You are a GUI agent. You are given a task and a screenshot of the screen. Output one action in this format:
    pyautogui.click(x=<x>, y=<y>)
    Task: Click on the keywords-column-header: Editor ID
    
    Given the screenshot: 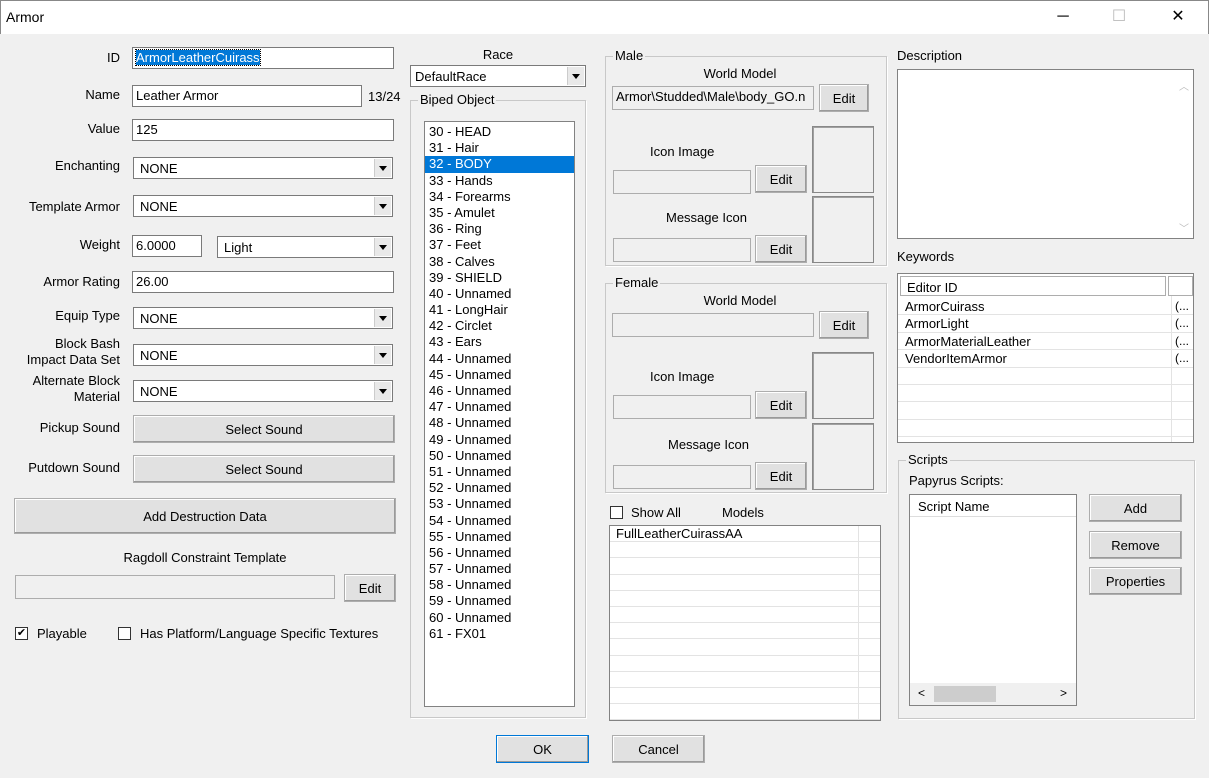 What is the action you would take?
    pyautogui.click(x=1033, y=286)
    